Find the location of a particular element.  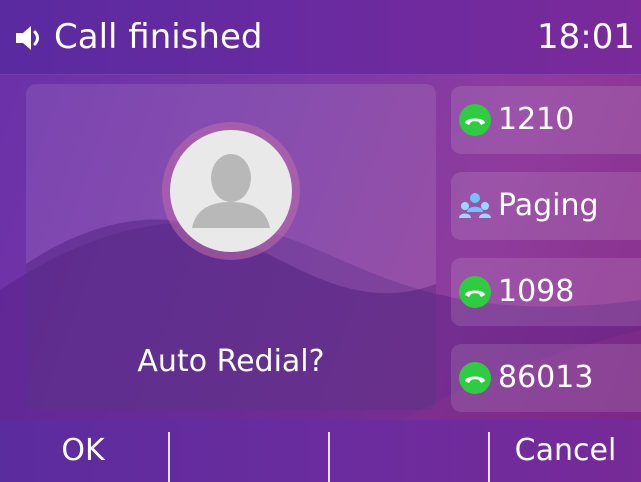

line-key-1098: 1098 is located at coordinates (546, 292).